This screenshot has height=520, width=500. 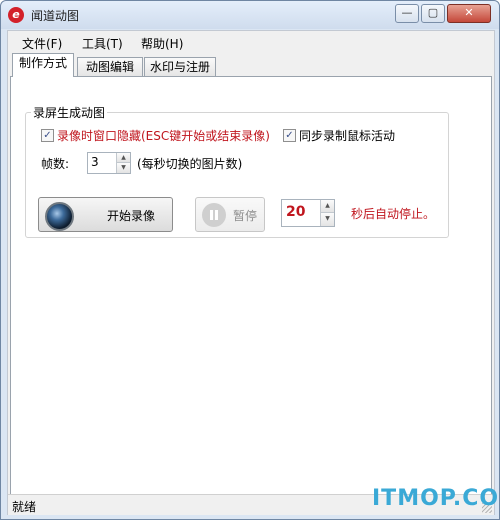 What do you see at coordinates (105, 214) in the screenshot?
I see `start-recording-button: 开始录像` at bounding box center [105, 214].